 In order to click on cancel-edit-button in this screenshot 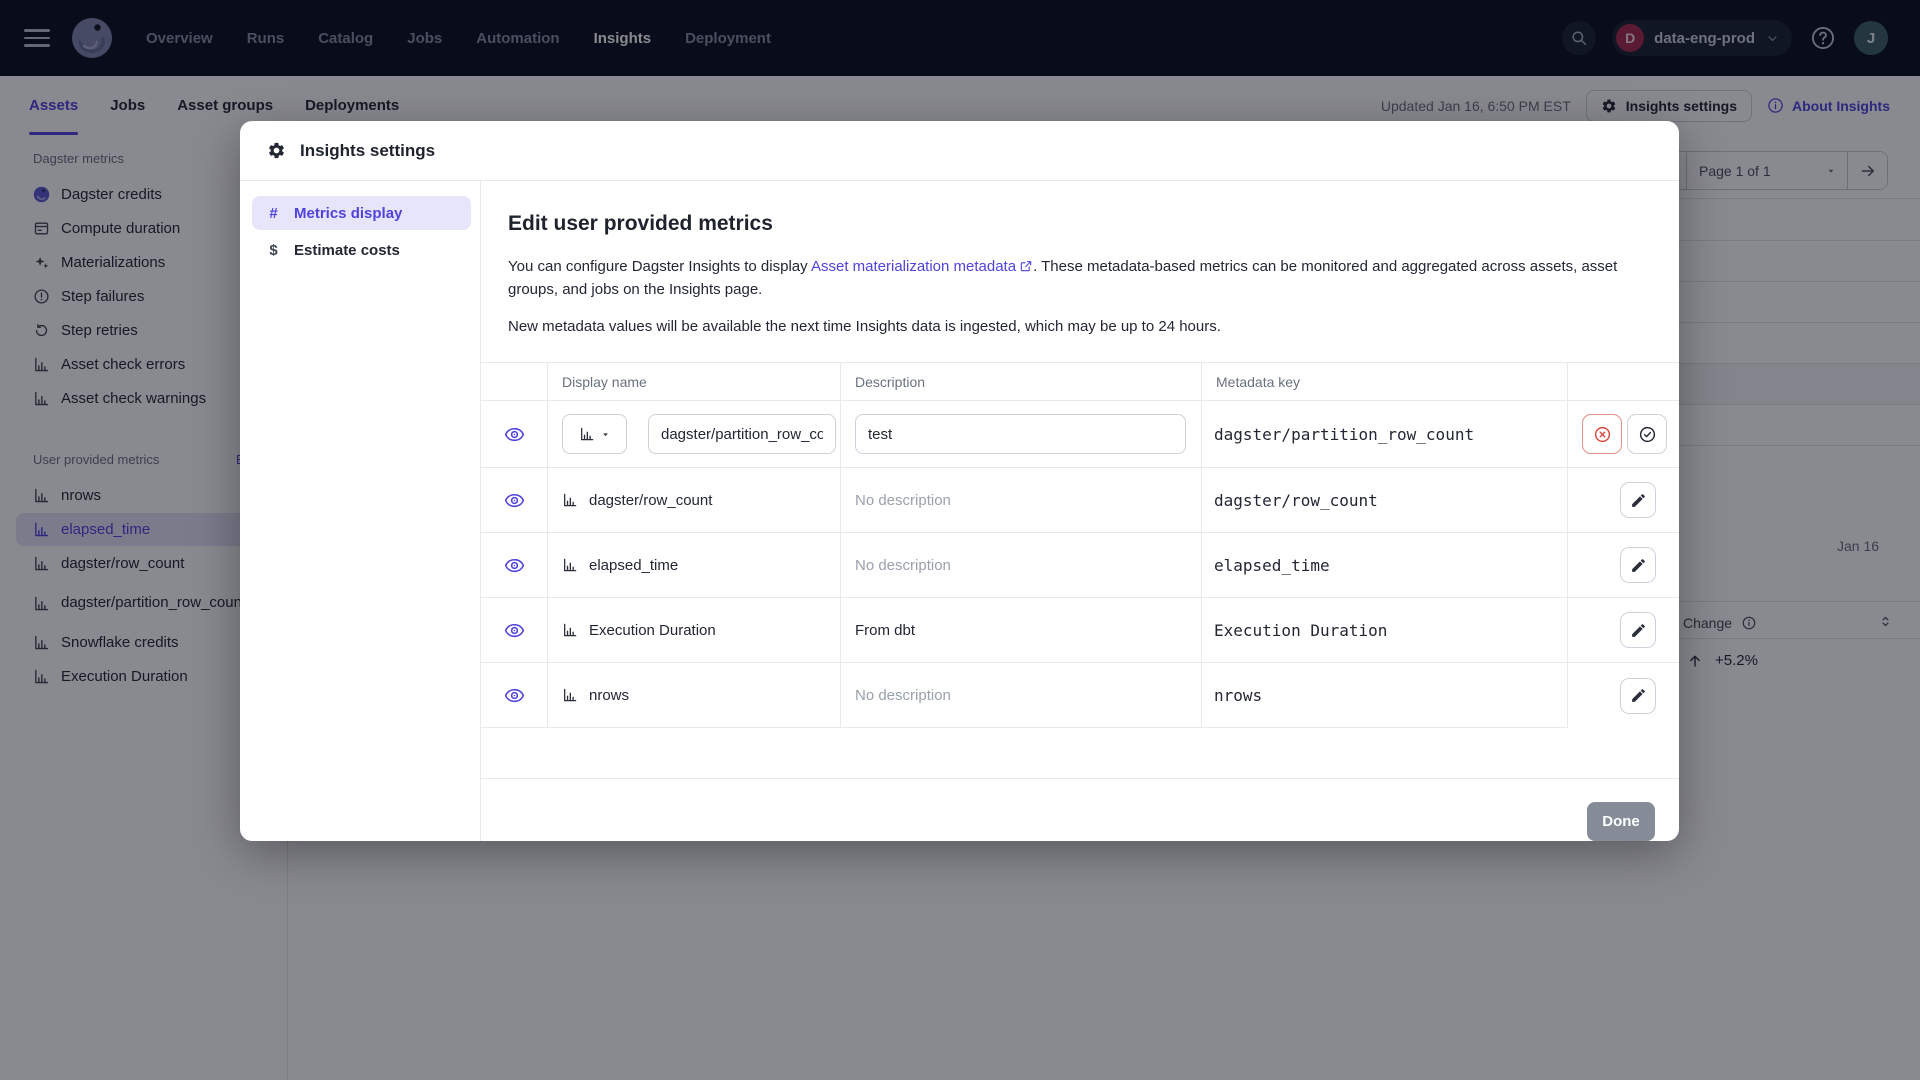, I will do `click(1602, 434)`.